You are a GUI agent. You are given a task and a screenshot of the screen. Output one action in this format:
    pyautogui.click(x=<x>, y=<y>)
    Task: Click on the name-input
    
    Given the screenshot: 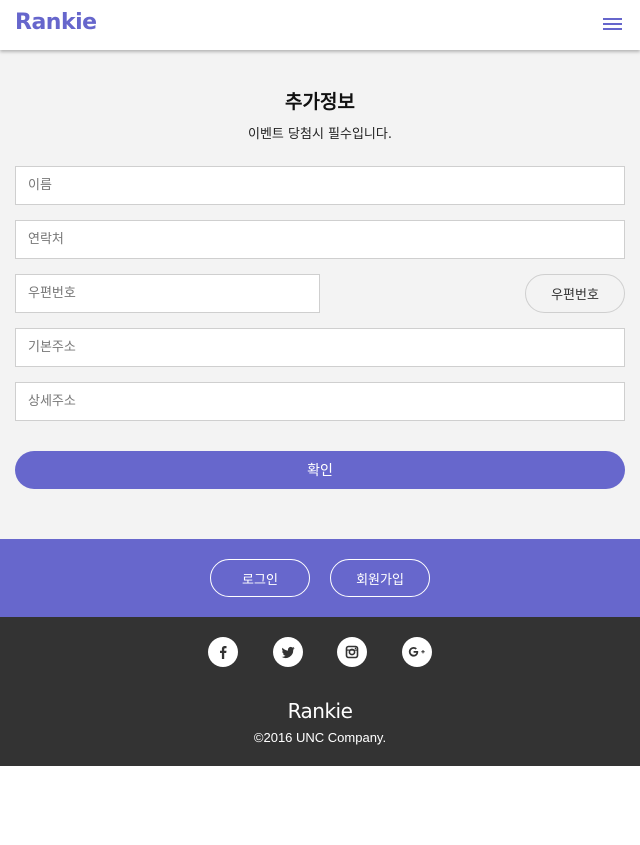 What is the action you would take?
    pyautogui.click(x=320, y=185)
    